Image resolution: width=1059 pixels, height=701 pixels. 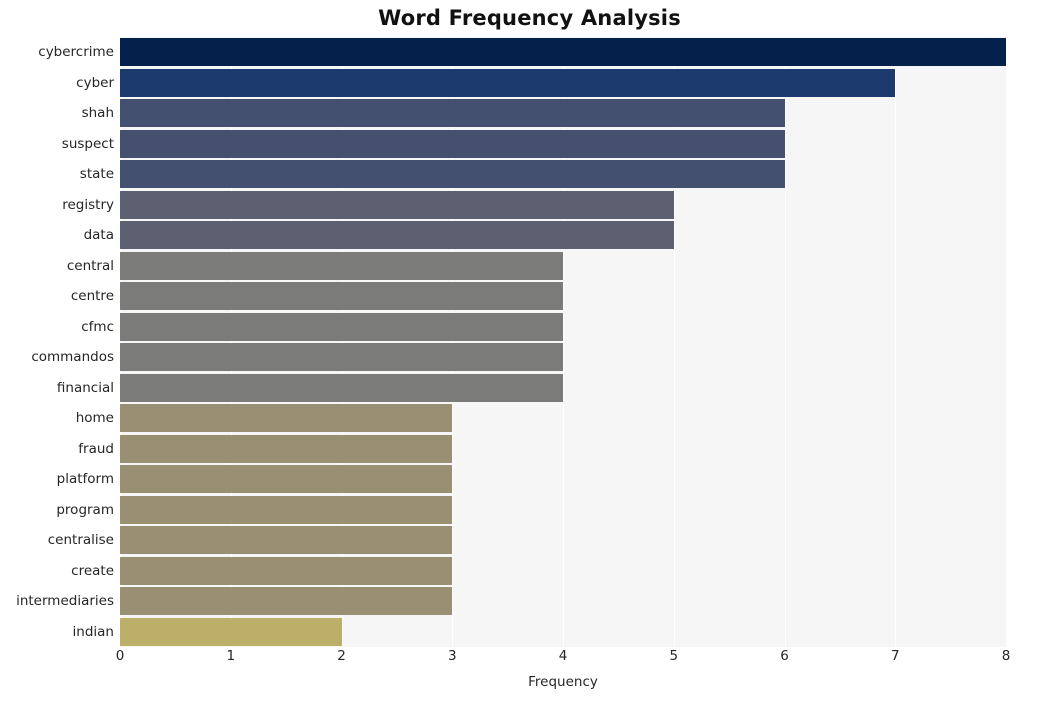 What do you see at coordinates (92, 570) in the screenshot?
I see `y-tick-label-create: create` at bounding box center [92, 570].